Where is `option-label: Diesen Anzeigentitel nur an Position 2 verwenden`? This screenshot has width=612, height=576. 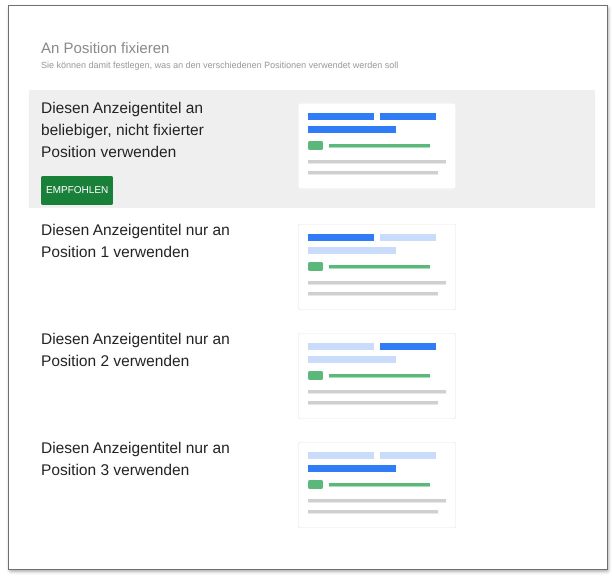
option-label: Diesen Anzeigentitel nur an Position 2 verwenden is located at coordinates (136, 351).